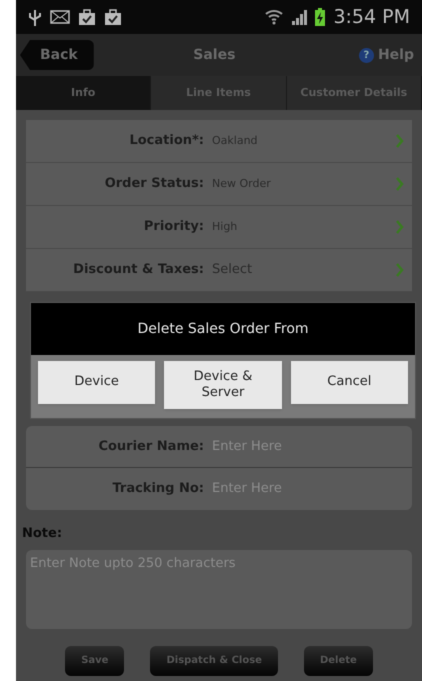 The width and height of the screenshot is (422, 681). I want to click on back-button: Back, so click(57, 55).